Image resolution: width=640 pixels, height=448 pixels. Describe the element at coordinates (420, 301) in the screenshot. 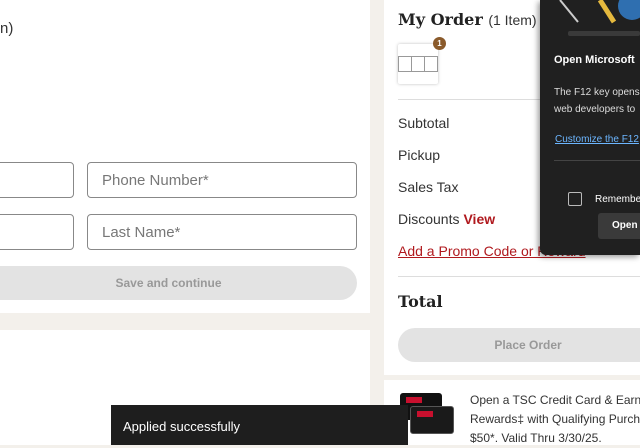

I see `total-label: Total` at that location.